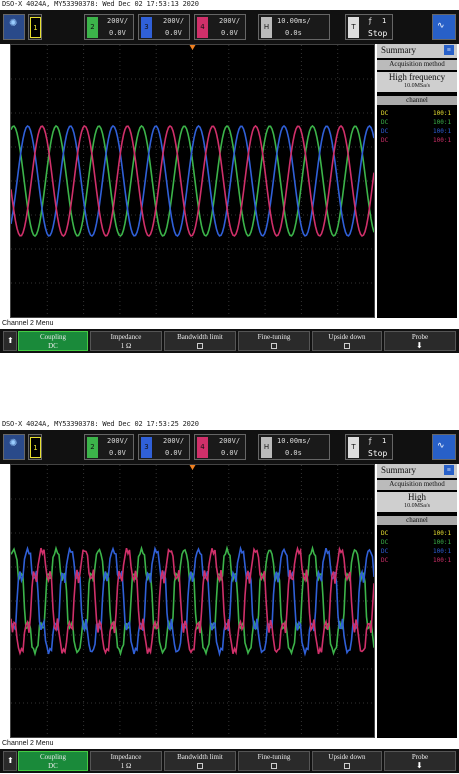 The width and height of the screenshot is (459, 774). I want to click on acquisition-mode: High, so click(417, 497).